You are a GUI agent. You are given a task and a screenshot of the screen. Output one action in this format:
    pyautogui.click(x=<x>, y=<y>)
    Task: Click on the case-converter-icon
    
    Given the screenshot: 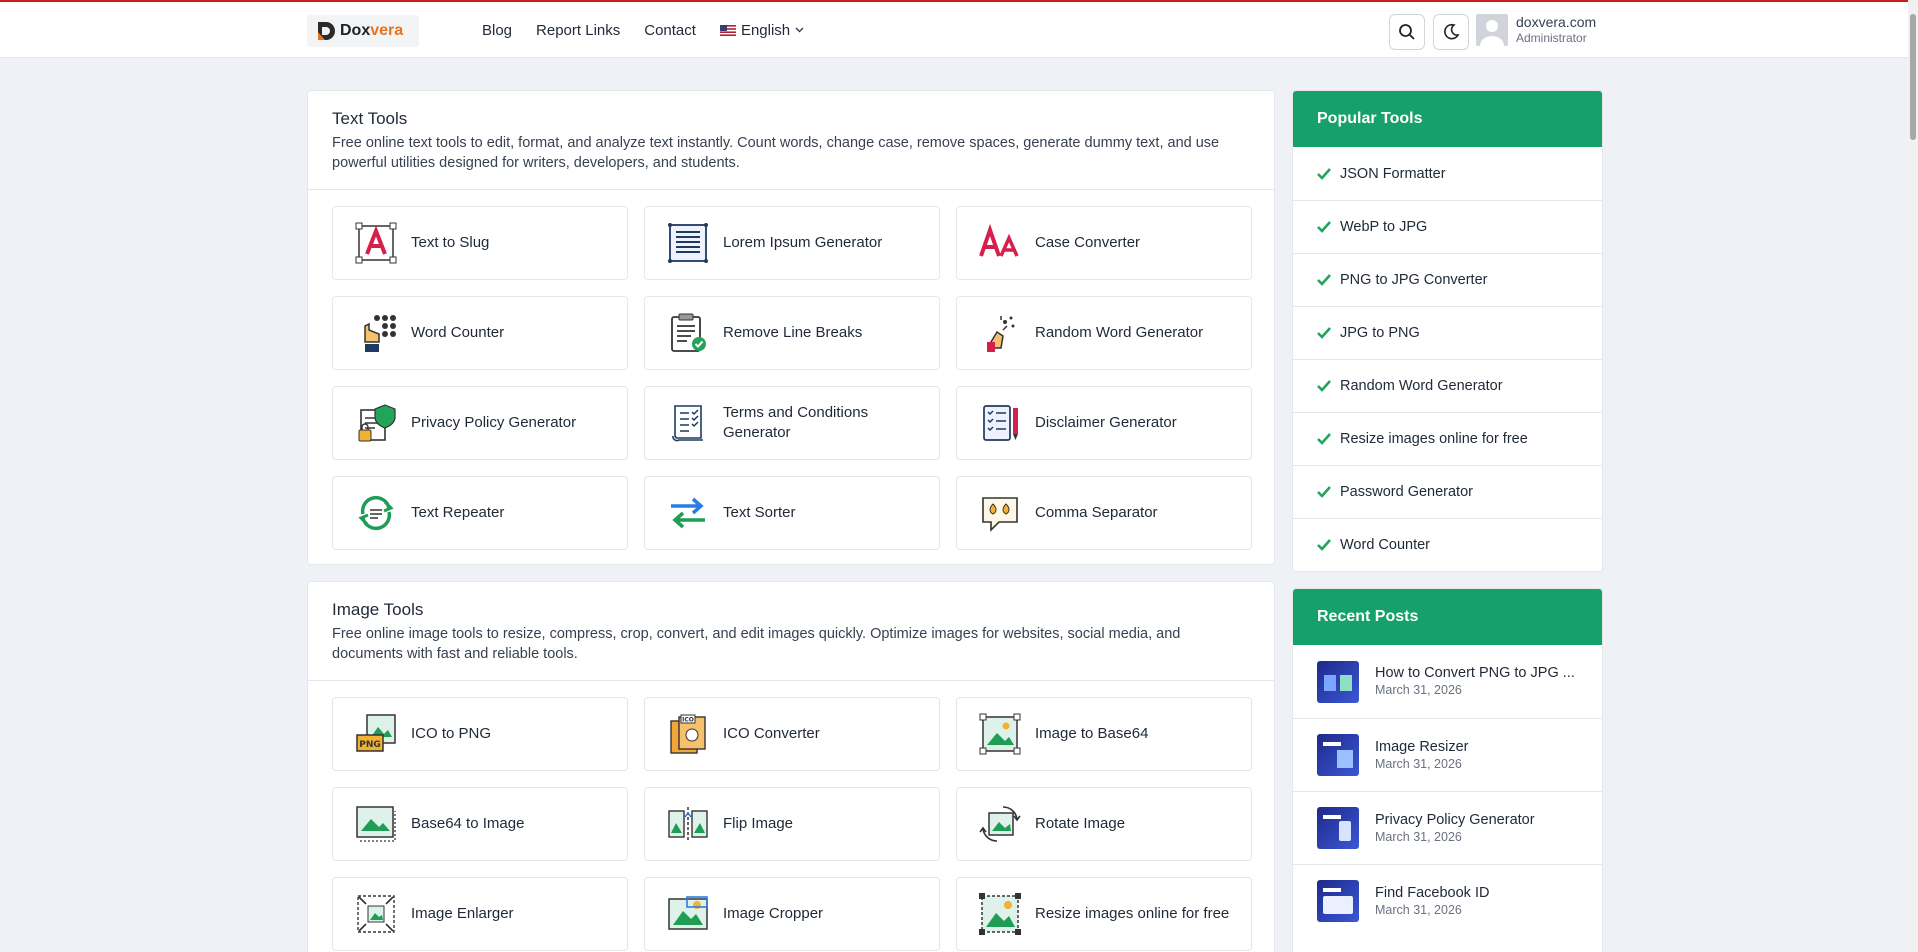 What is the action you would take?
    pyautogui.click(x=999, y=240)
    